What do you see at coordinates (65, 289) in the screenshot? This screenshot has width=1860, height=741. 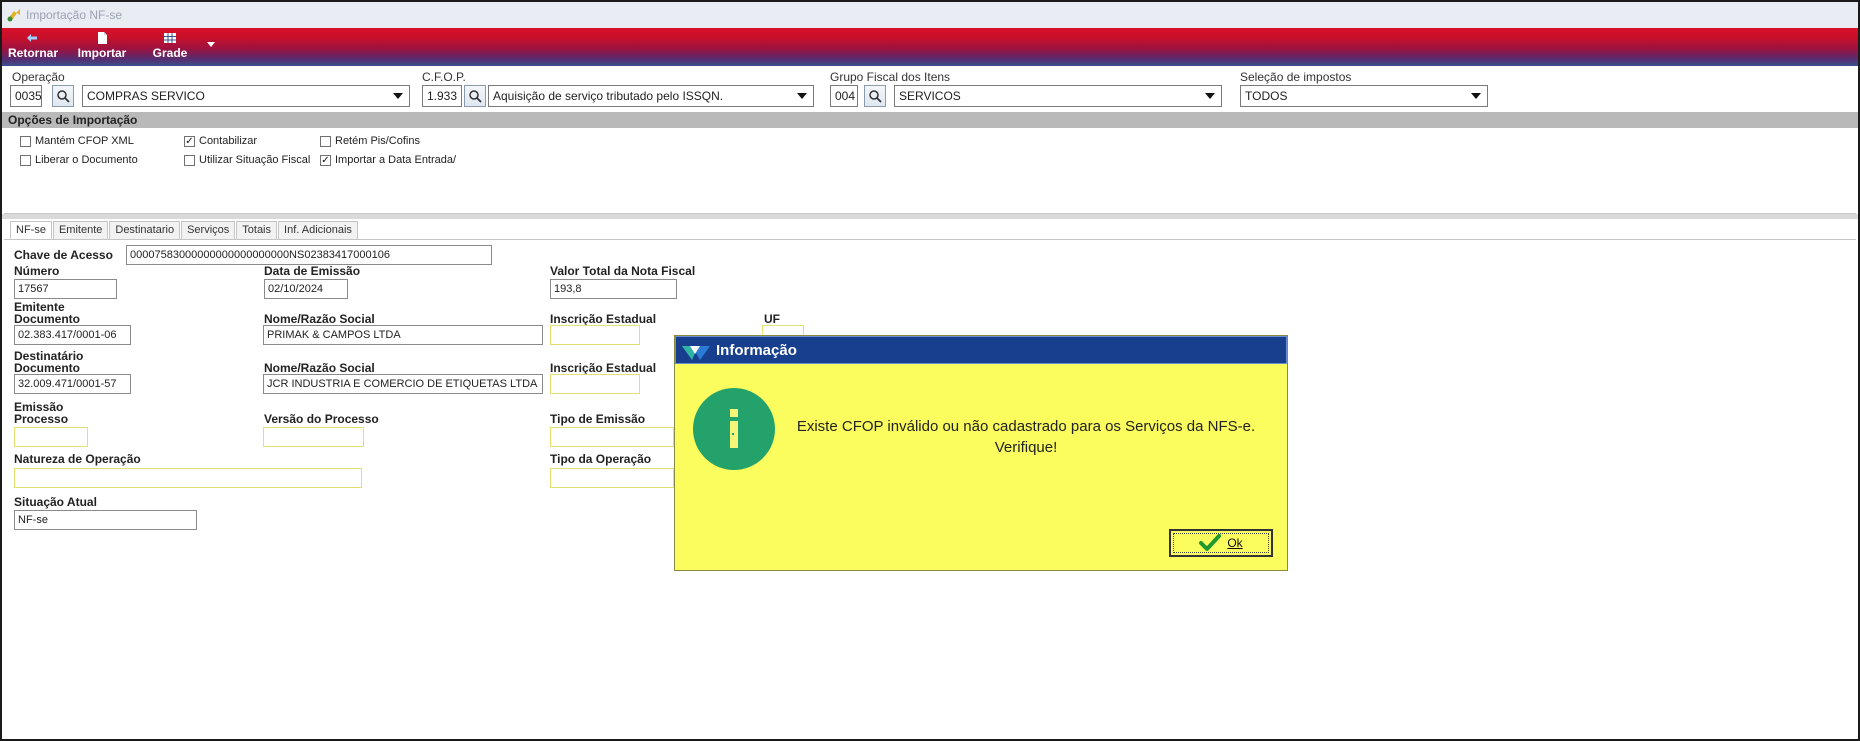 I see `numero-input: 17567` at bounding box center [65, 289].